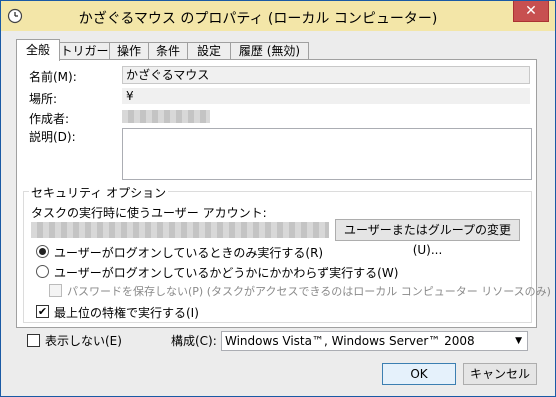 The image size is (556, 397). Describe the element at coordinates (99, 192) in the screenshot. I see `security-options-title: セキュリティ オプション` at that location.